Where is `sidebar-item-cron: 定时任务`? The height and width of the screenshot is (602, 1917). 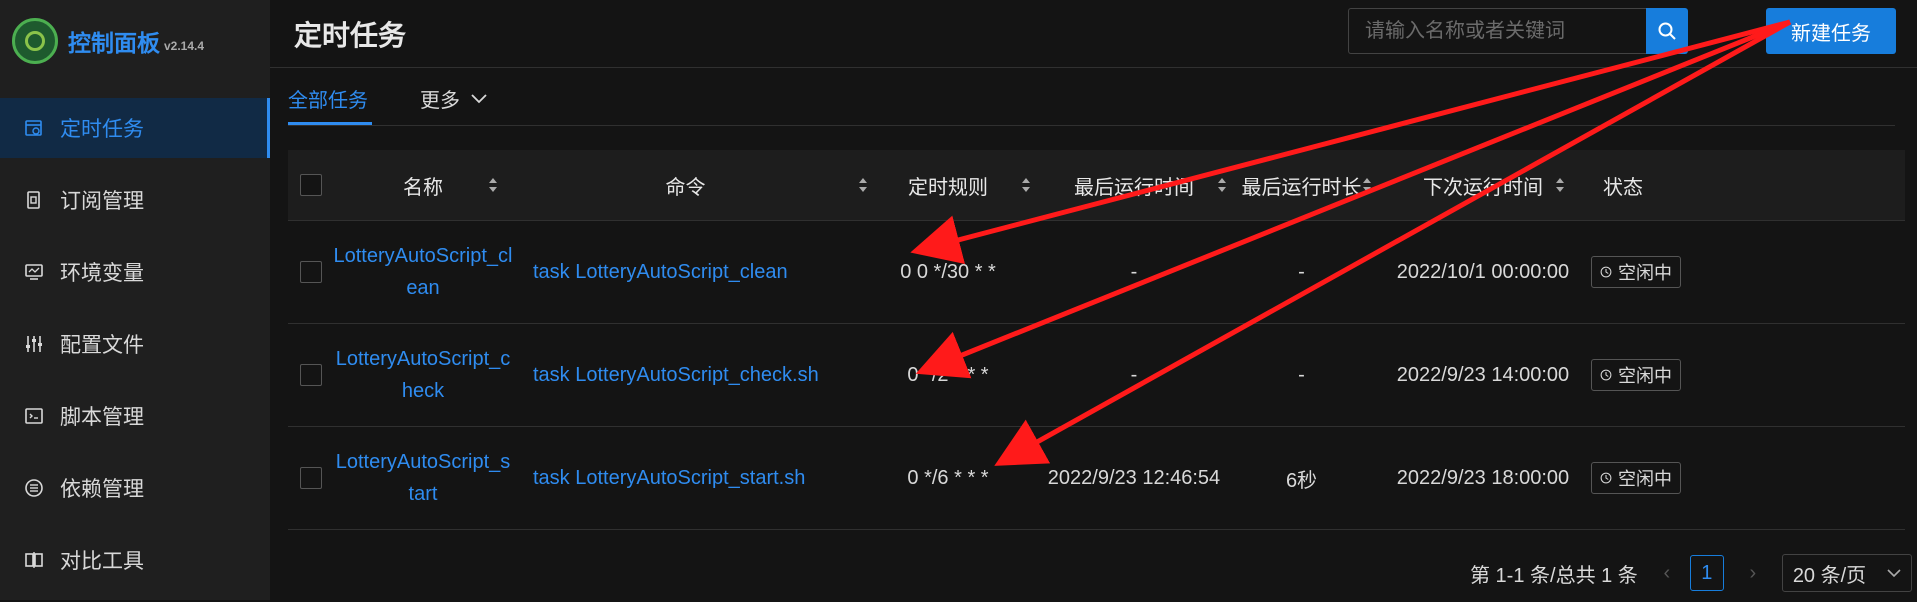
sidebar-item-cron: 定时任务 is located at coordinates (135, 128).